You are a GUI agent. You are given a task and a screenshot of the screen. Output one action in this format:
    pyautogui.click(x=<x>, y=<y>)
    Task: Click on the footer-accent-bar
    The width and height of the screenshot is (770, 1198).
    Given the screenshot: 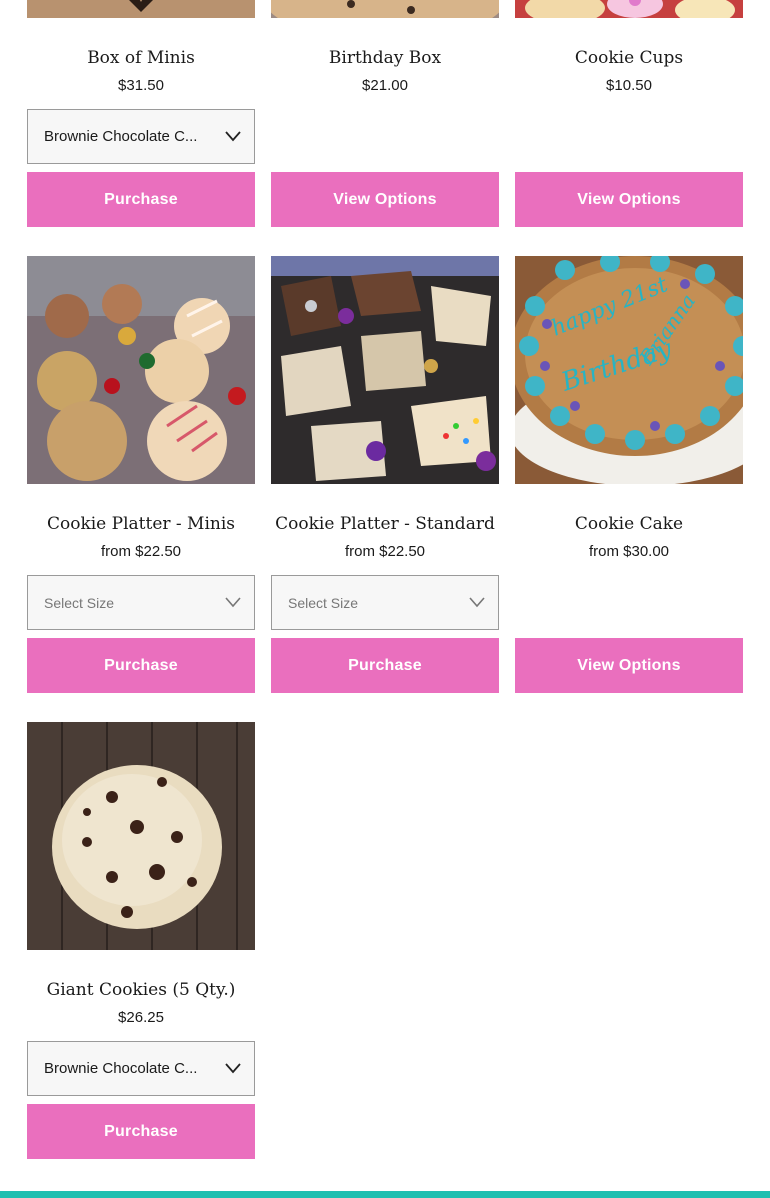 What is the action you would take?
    pyautogui.click(x=385, y=1194)
    